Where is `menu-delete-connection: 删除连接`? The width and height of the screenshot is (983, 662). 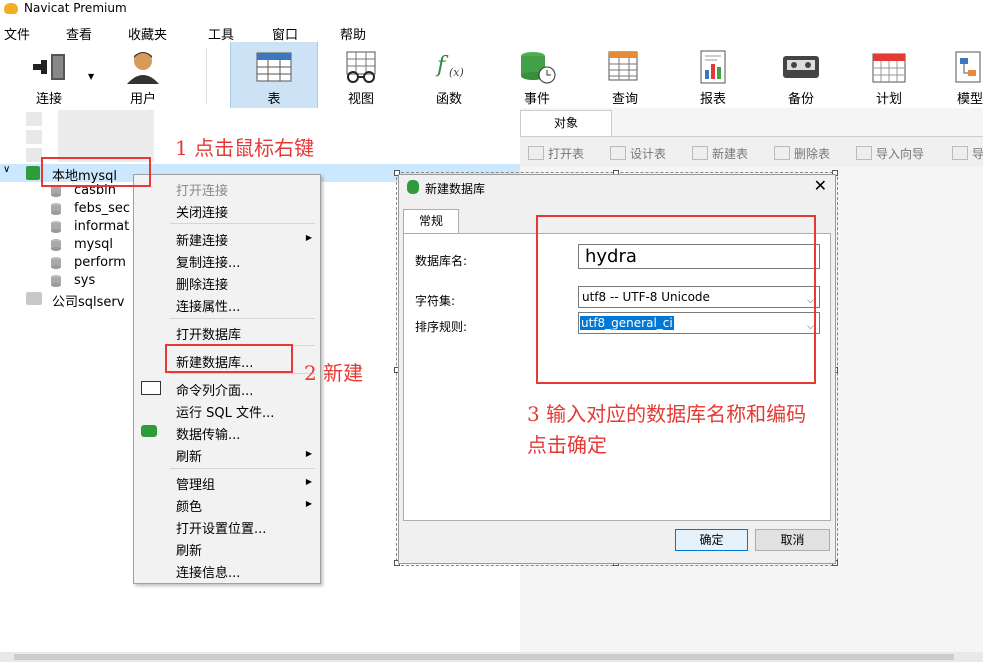 menu-delete-connection: 删除连接 is located at coordinates (202, 283).